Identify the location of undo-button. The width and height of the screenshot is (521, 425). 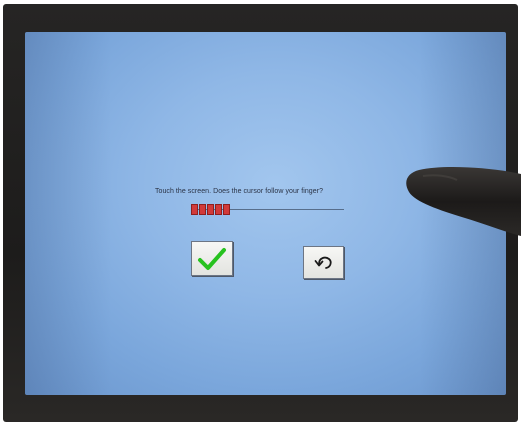
(323, 262).